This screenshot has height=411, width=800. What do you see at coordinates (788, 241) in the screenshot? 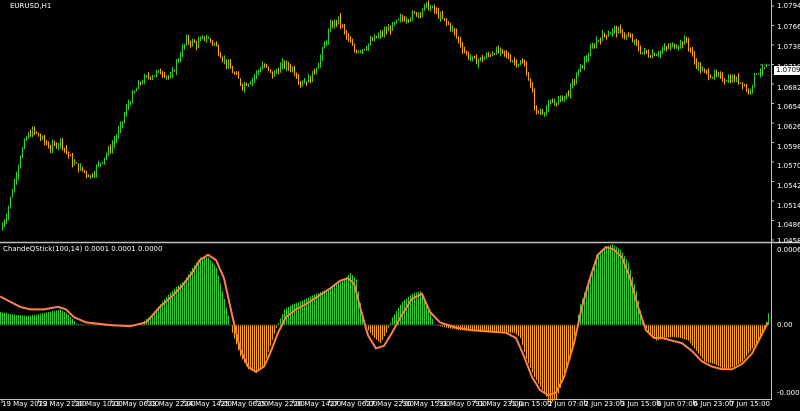
I see `price-tick: 1.04580` at bounding box center [788, 241].